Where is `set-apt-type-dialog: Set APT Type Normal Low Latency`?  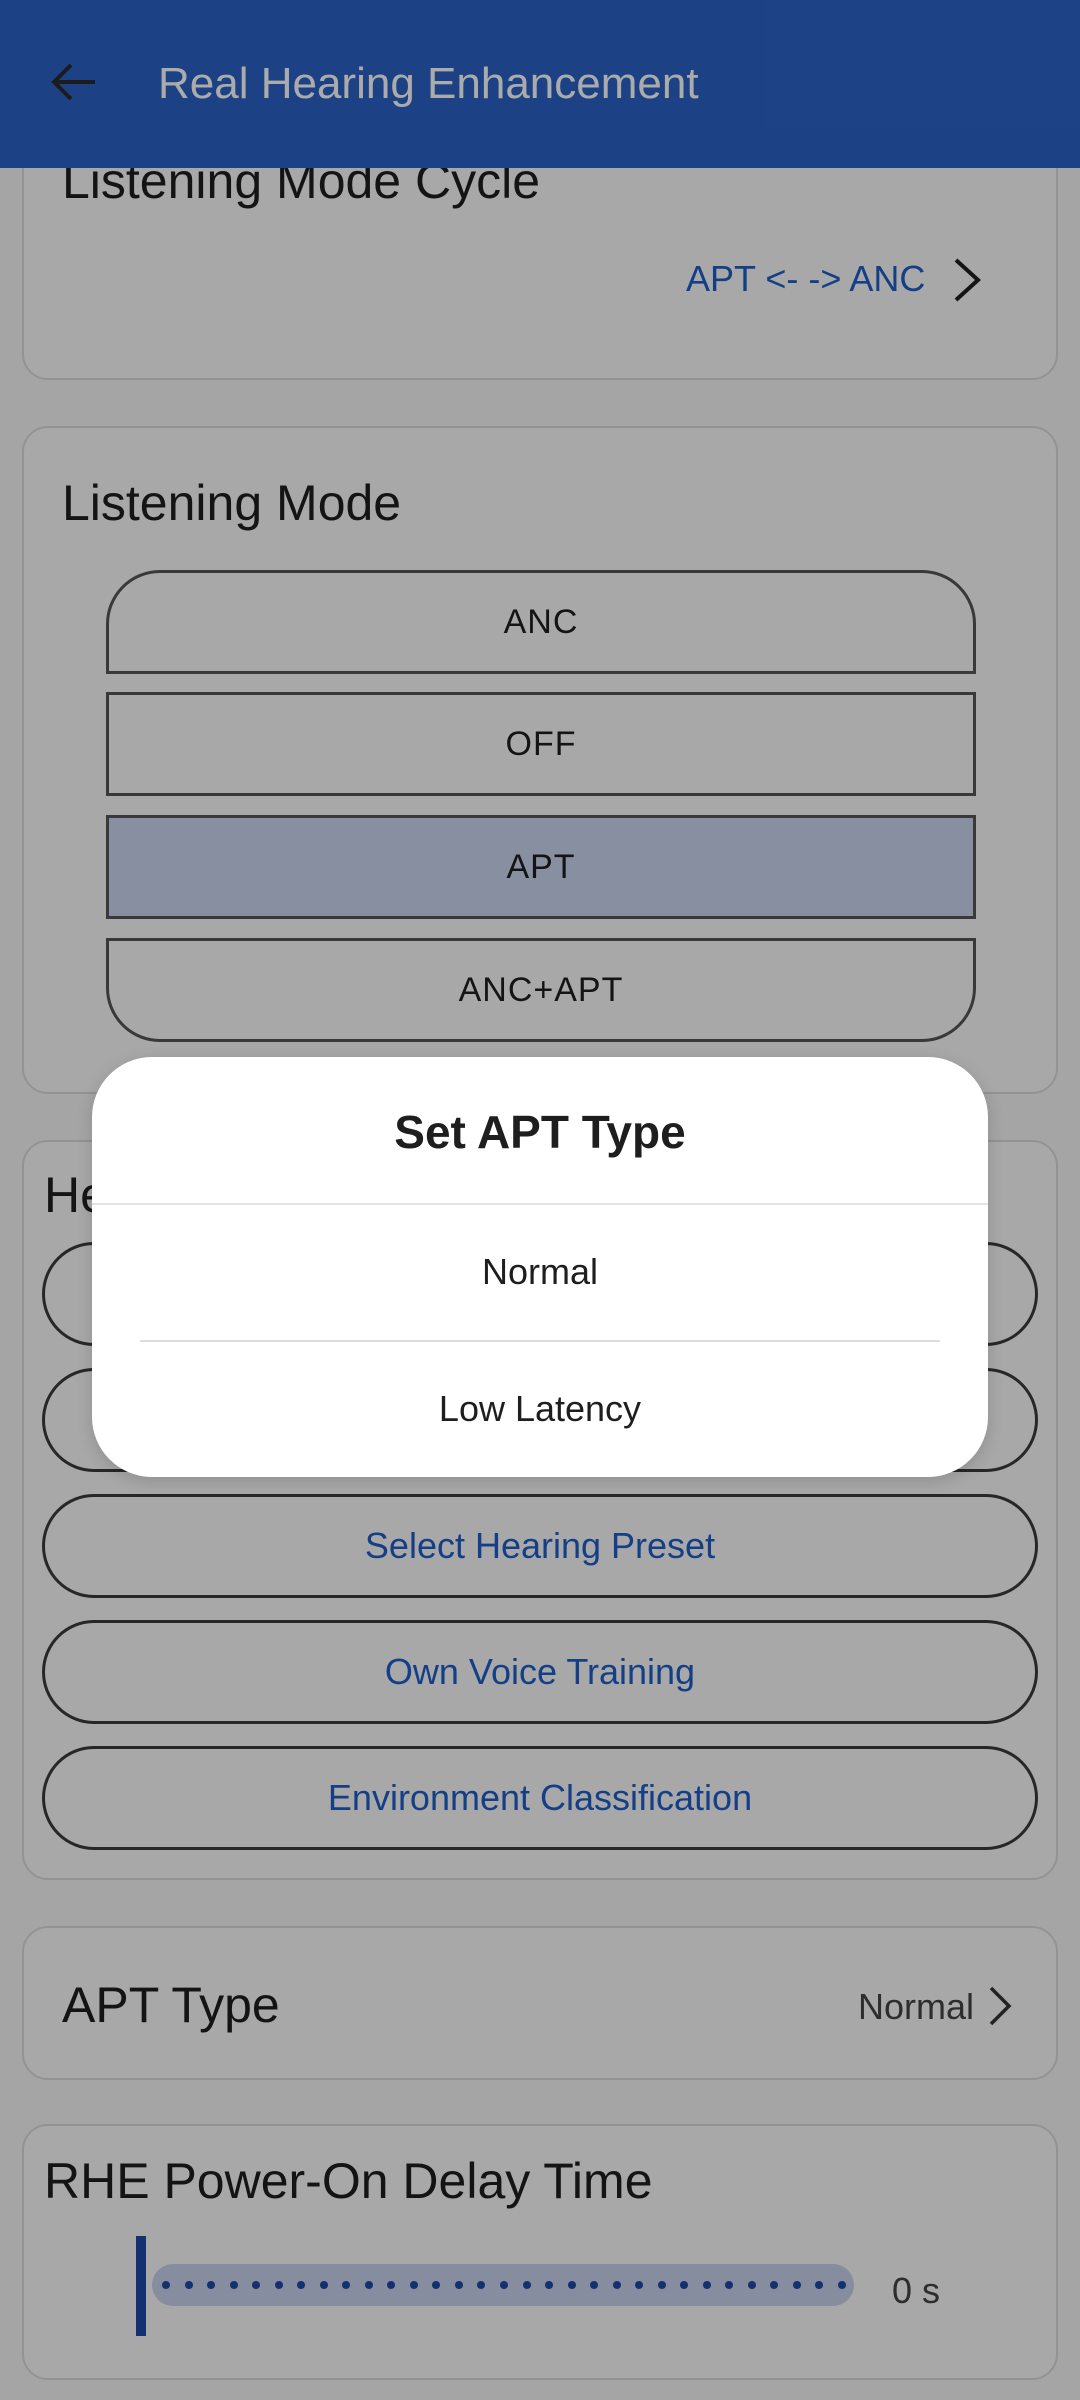 set-apt-type-dialog: Set APT Type Normal Low Latency is located at coordinates (540, 1267).